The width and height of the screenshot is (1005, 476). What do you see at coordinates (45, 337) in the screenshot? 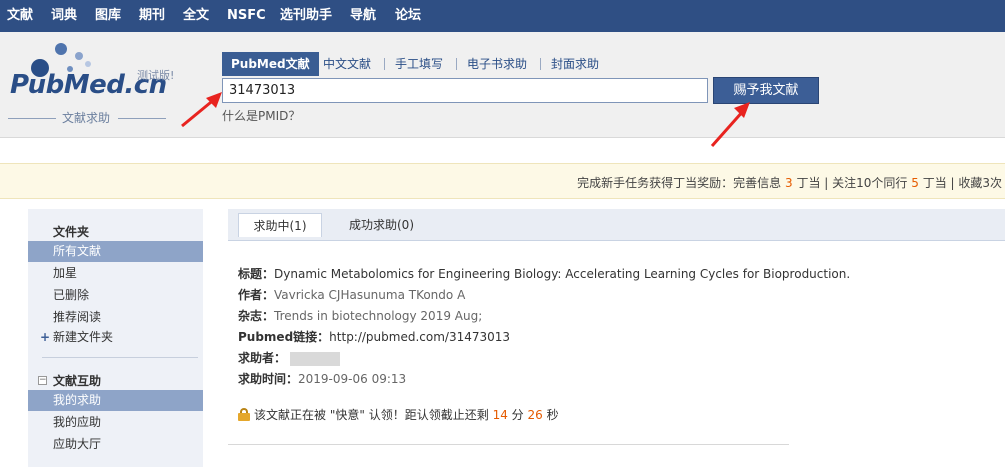
I see `plus-icon: +` at bounding box center [45, 337].